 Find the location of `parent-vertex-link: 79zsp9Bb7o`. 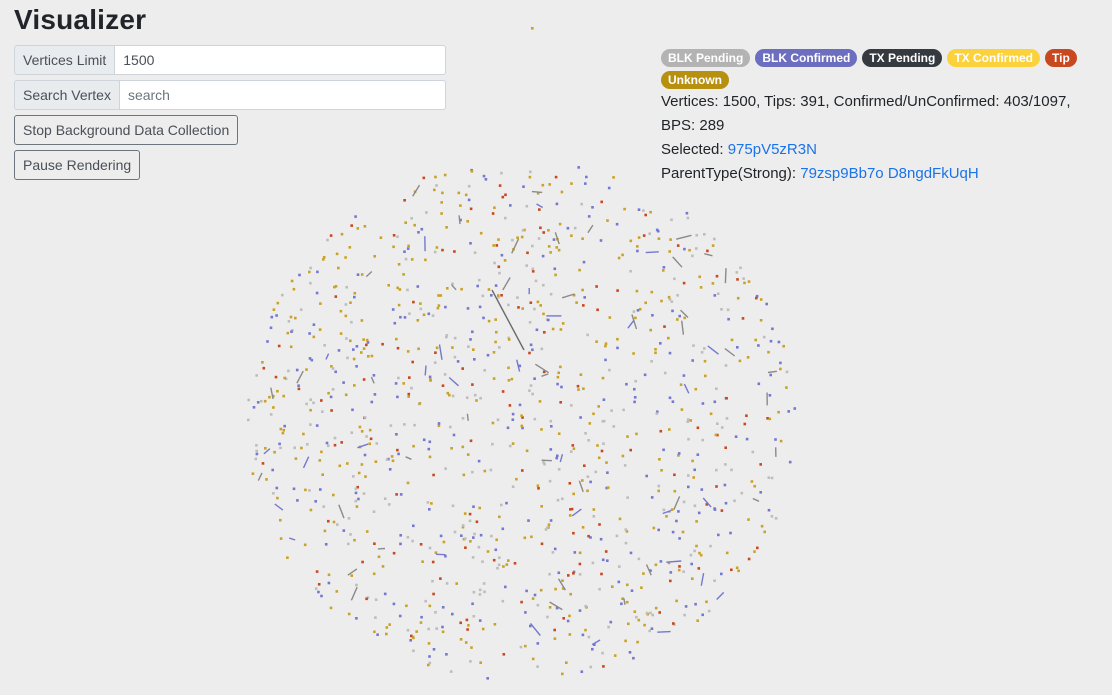

parent-vertex-link: 79zsp9Bb7o is located at coordinates (841, 173).